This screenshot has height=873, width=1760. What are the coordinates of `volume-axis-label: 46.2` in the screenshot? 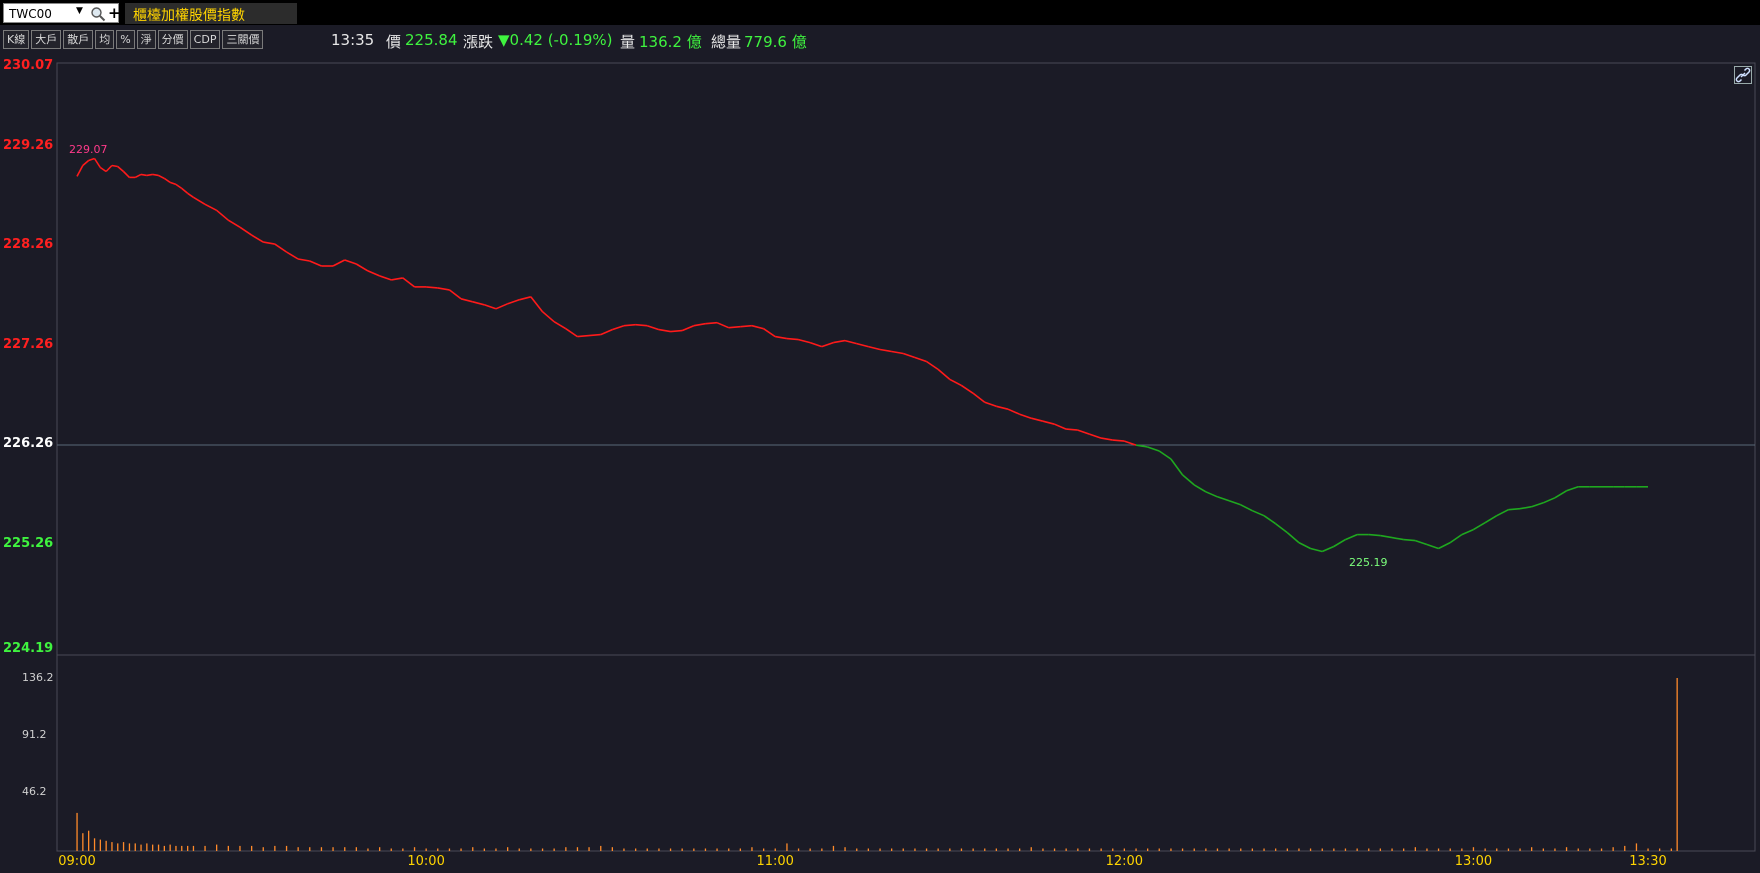 It's located at (34, 792).